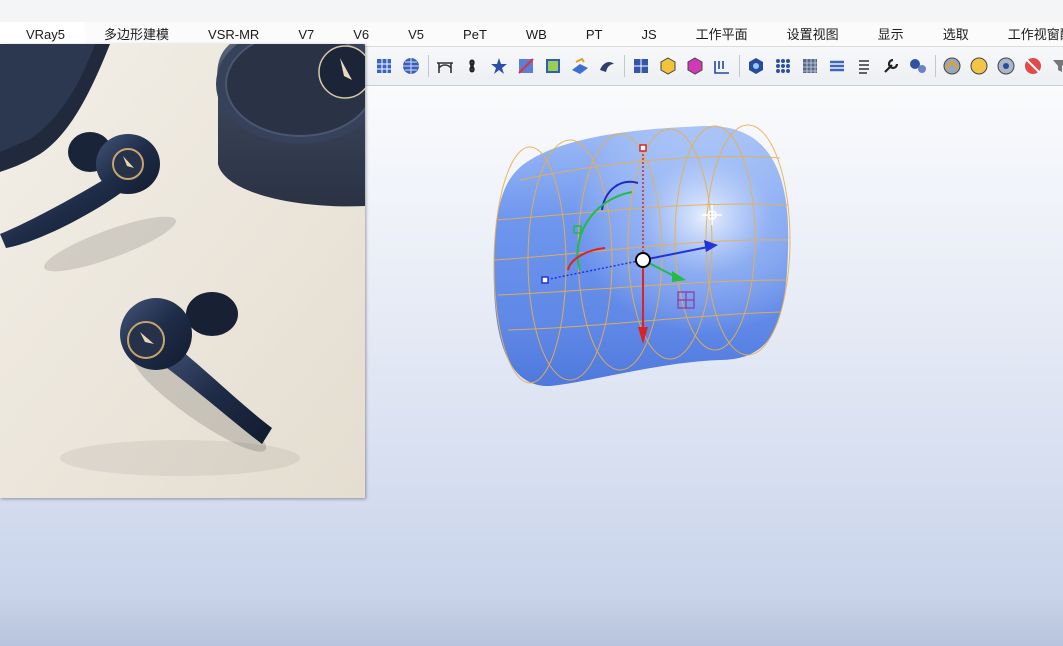 This screenshot has height=646, width=1063. Describe the element at coordinates (813, 34) in the screenshot. I see `tab-11: 设置视图` at that location.